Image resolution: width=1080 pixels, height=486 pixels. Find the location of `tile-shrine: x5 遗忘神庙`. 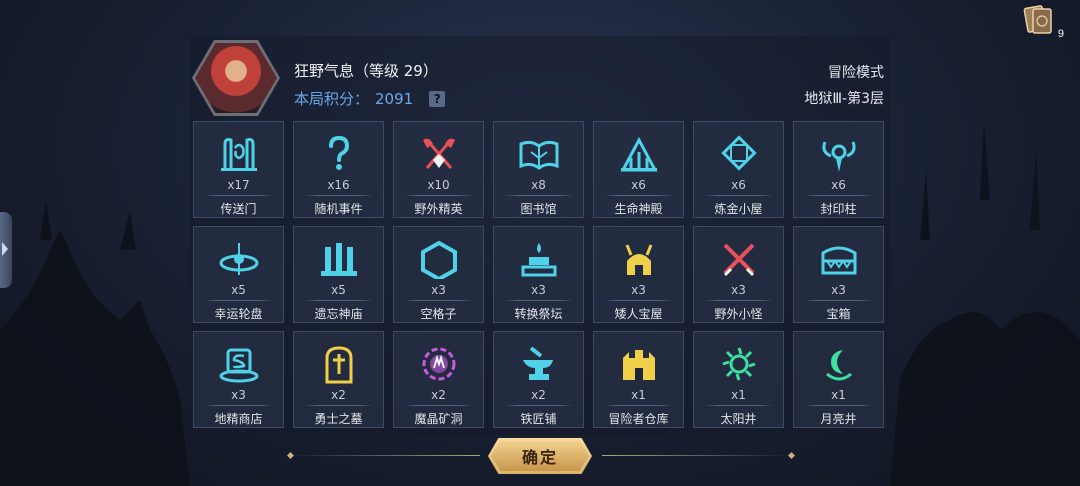

tile-shrine: x5 遗忘神庙 is located at coordinates (338, 274).